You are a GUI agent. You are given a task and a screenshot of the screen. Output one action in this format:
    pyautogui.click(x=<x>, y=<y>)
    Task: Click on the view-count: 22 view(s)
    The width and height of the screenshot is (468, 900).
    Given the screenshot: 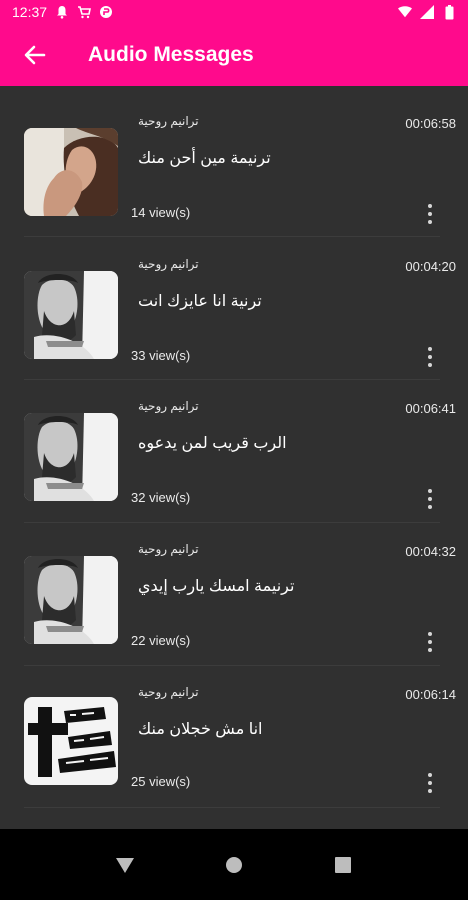 What is the action you would take?
    pyautogui.click(x=161, y=640)
    